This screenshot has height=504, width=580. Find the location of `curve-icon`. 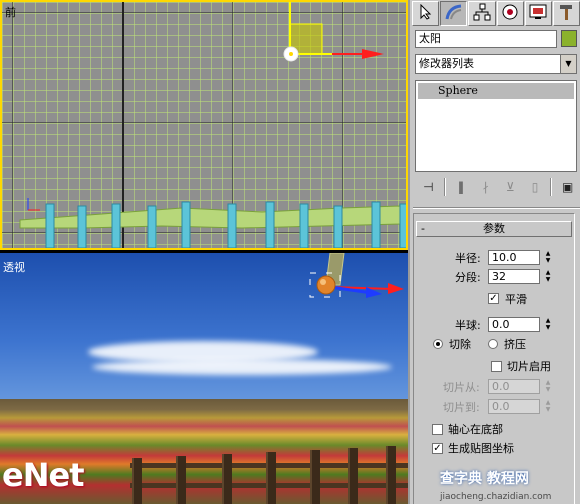

curve-icon is located at coordinates (454, 13).